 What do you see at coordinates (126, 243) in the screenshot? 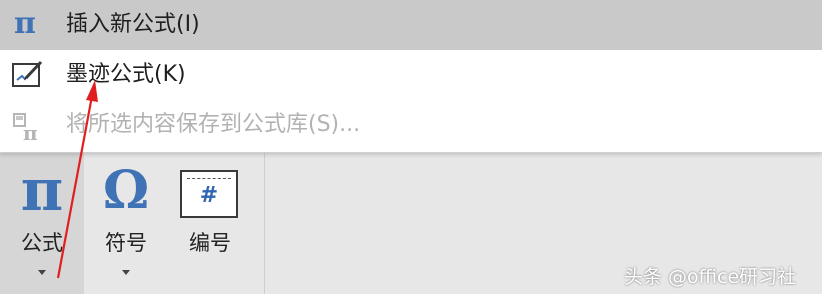
I see `symbol-button-label: 符号` at bounding box center [126, 243].